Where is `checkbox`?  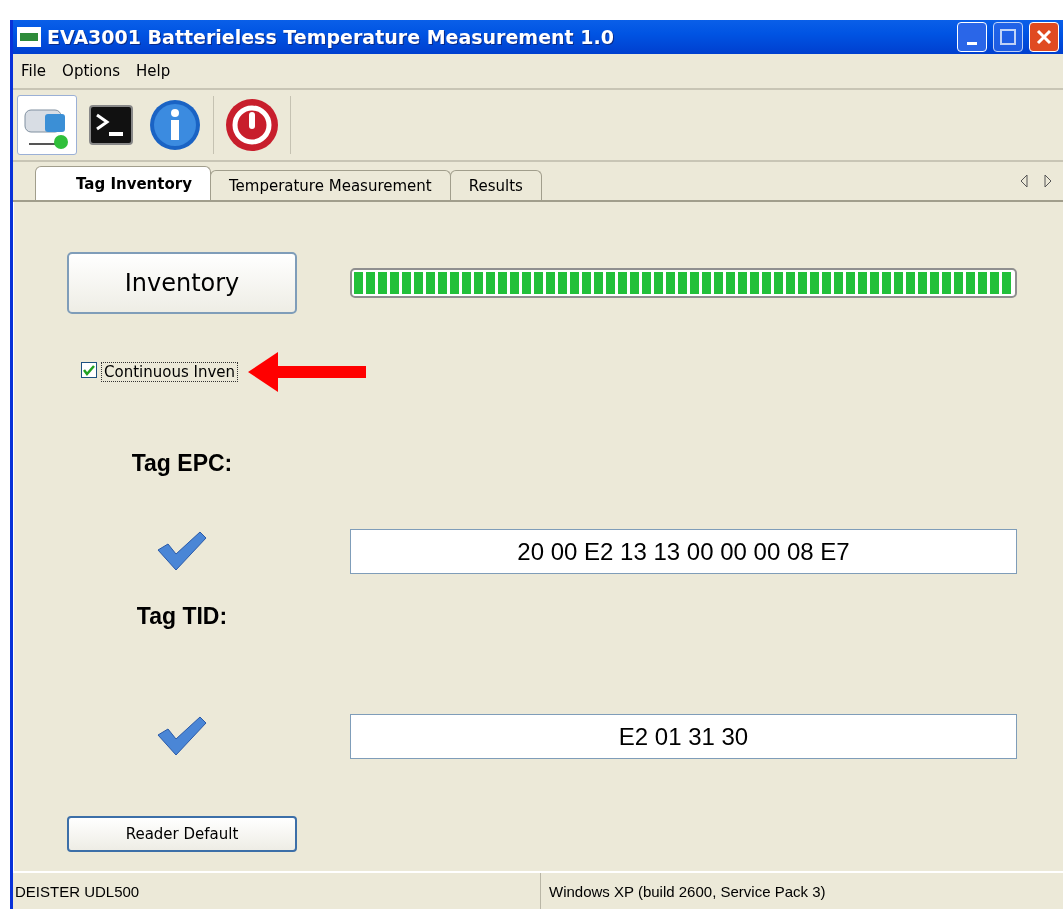 checkbox is located at coordinates (89, 370).